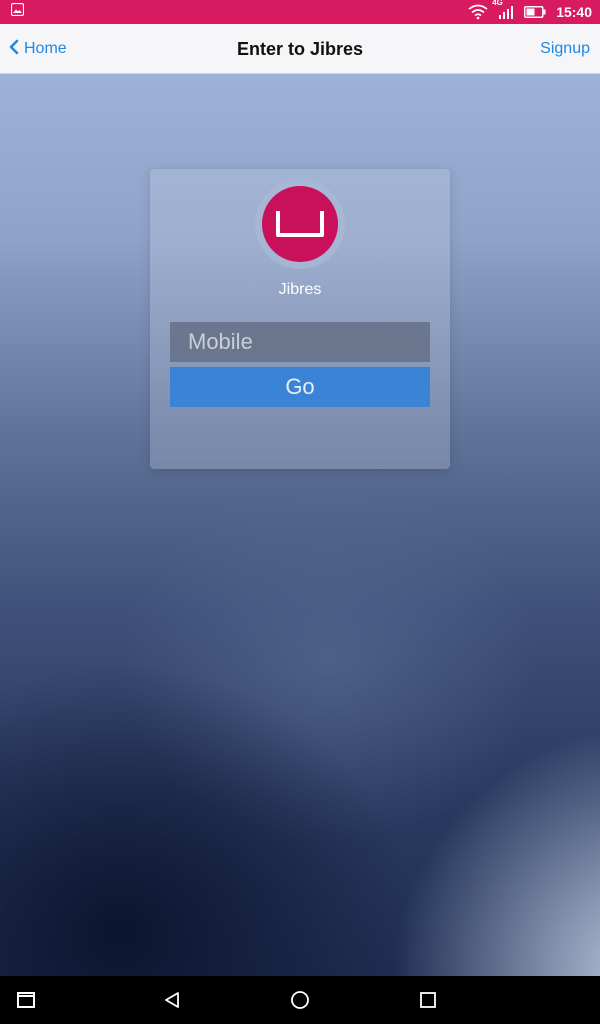  I want to click on signal-icon: 4G, so click(503, 9).